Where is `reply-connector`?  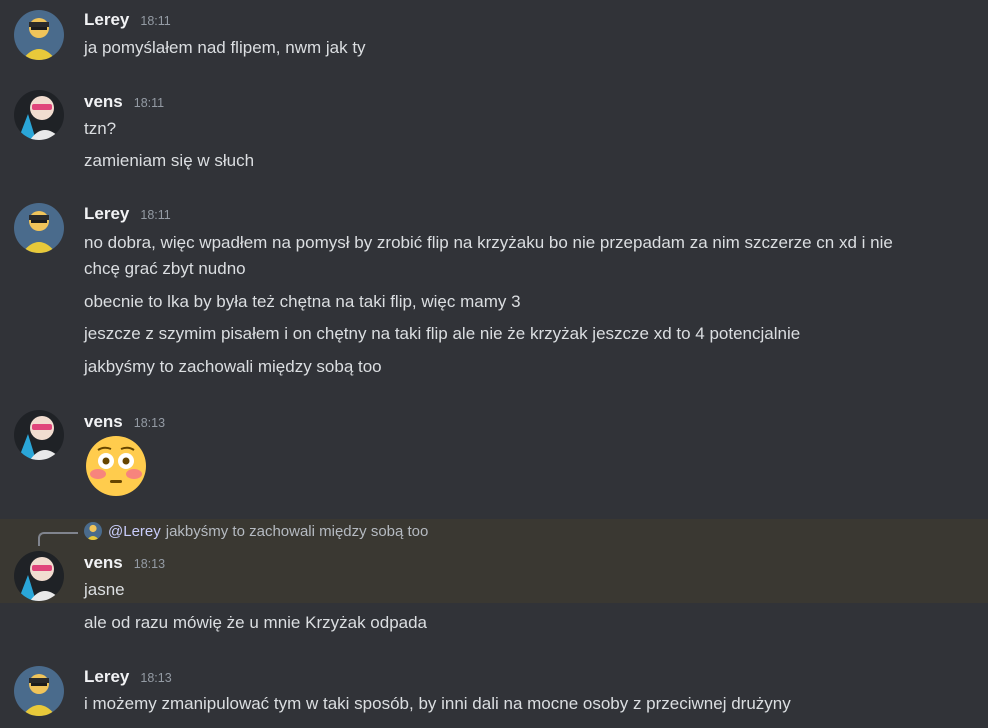 reply-connector is located at coordinates (58, 539).